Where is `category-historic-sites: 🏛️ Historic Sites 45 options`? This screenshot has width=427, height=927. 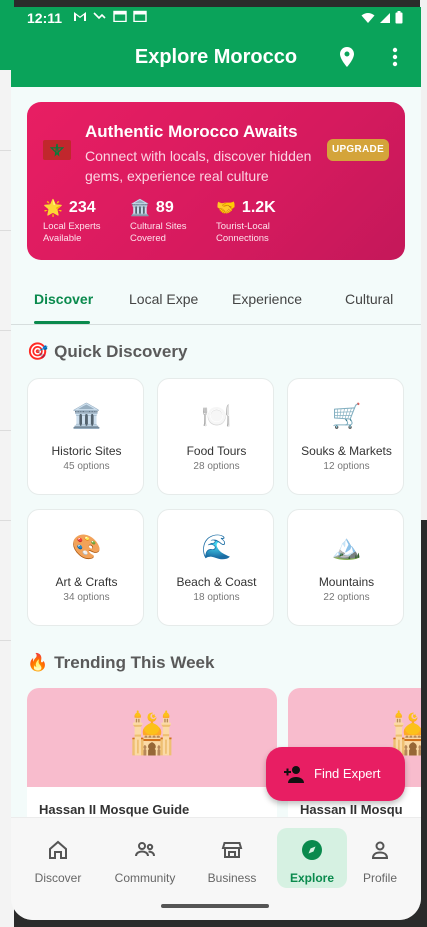
category-historic-sites: 🏛️ Historic Sites 45 options is located at coordinates (85, 436).